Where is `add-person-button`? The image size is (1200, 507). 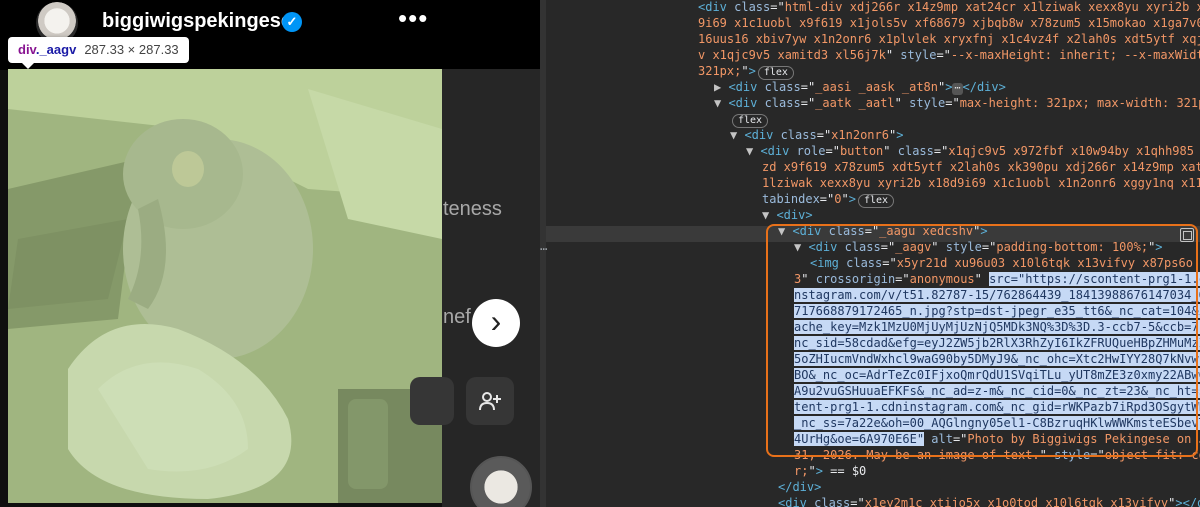
add-person-button is located at coordinates (490, 401).